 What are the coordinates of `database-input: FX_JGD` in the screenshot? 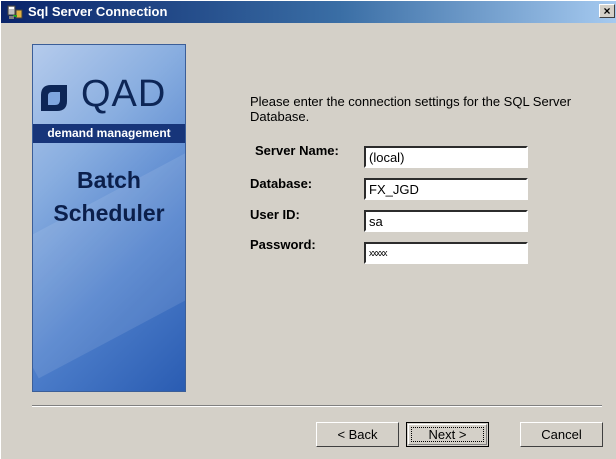 It's located at (446, 189).